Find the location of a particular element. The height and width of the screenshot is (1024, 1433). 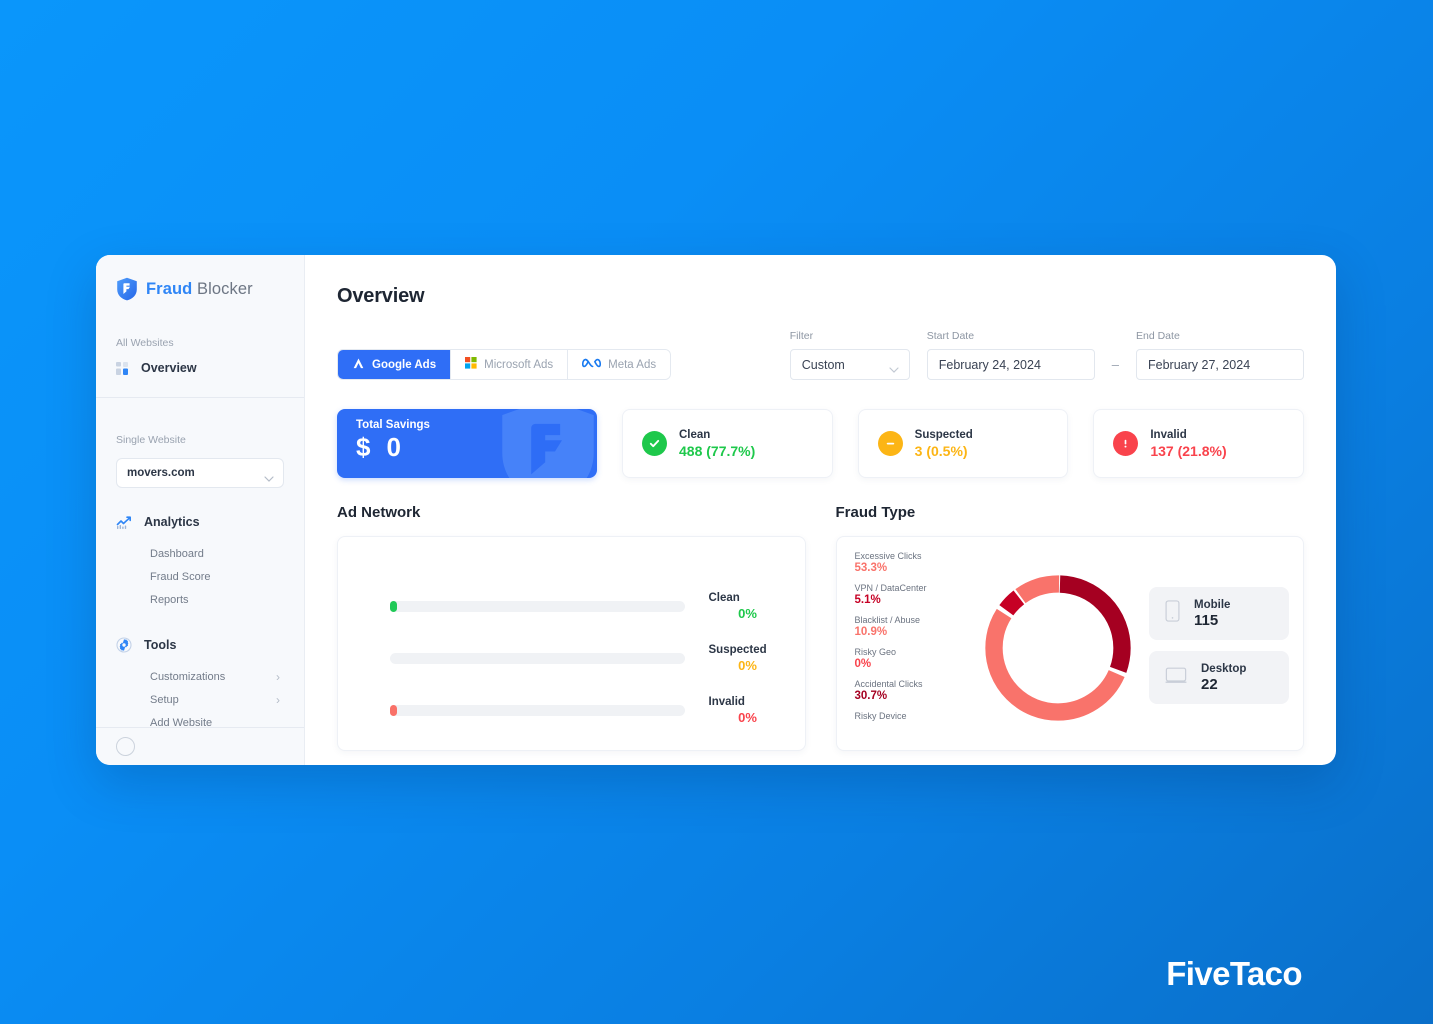

legend-value-blacklist-abuse: 10.9% is located at coordinates (871, 632).